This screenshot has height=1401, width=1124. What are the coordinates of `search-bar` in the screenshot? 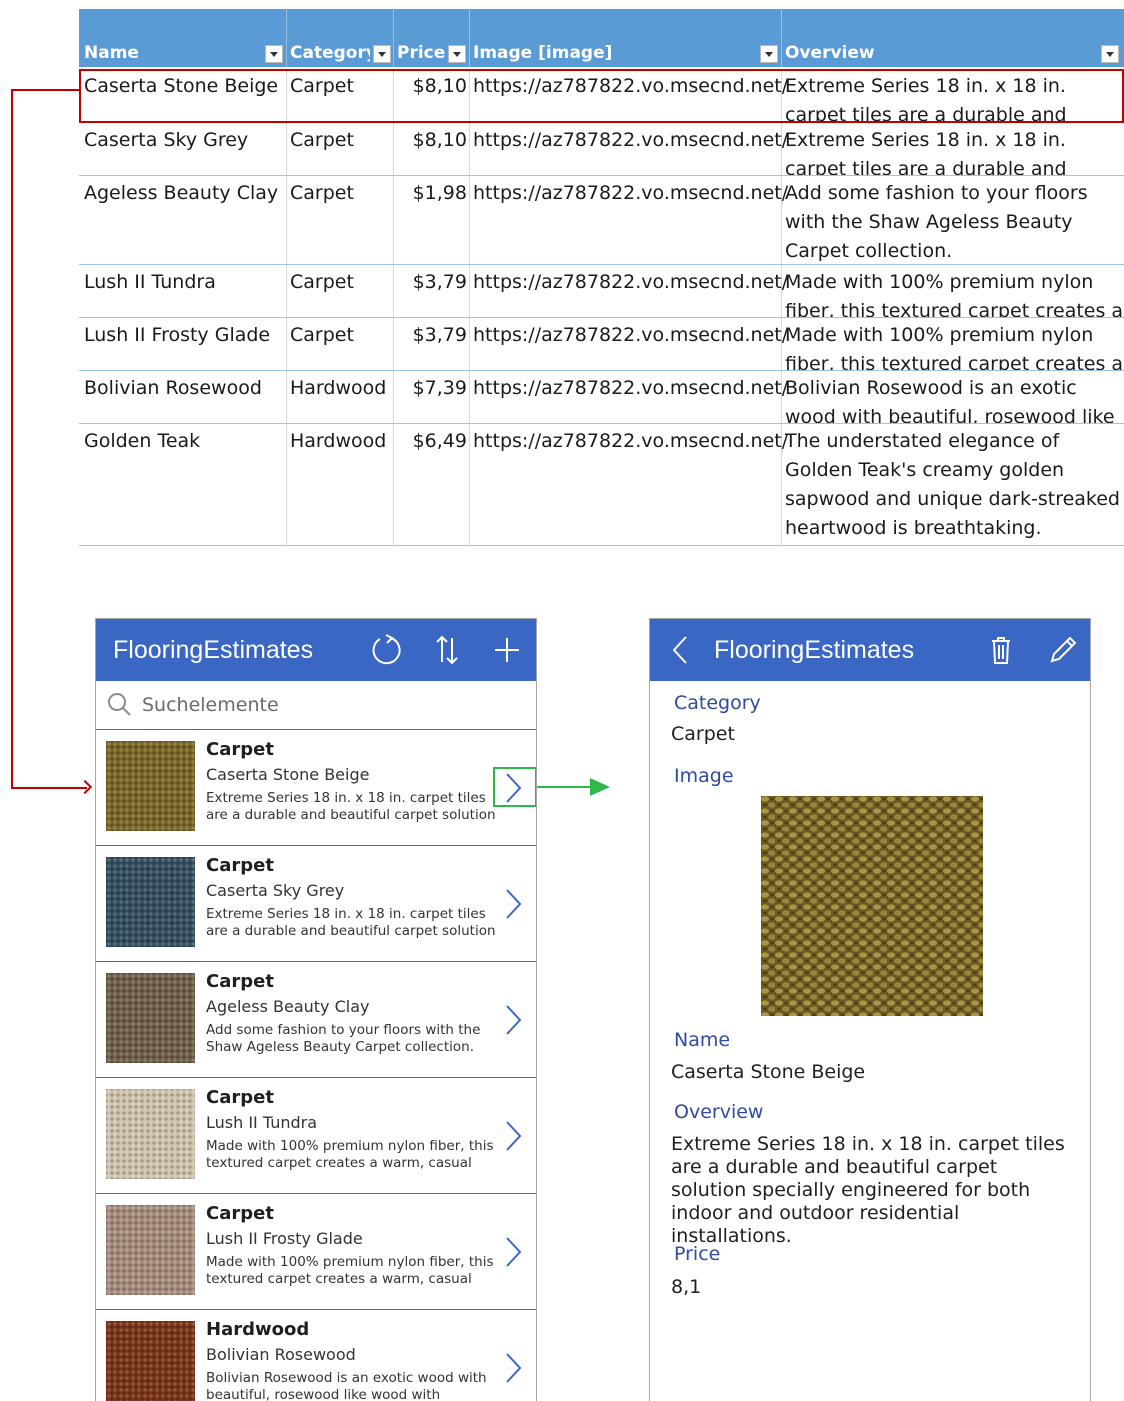 It's located at (316, 705).